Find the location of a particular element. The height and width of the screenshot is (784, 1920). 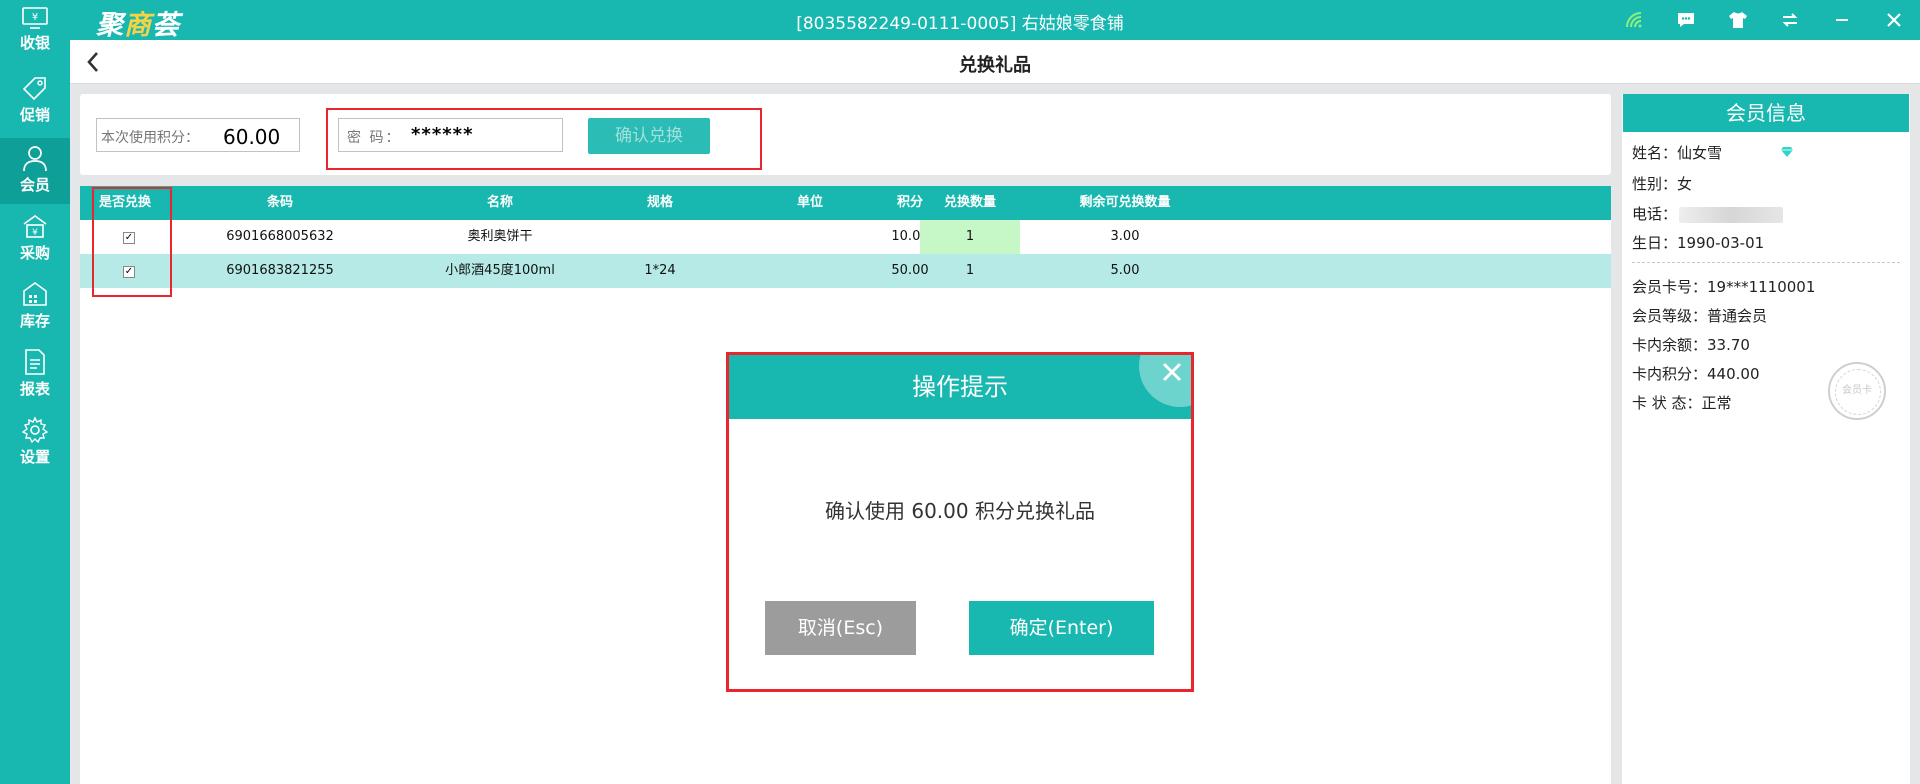

member-name: 姓名：仙女雪 is located at coordinates (1712, 152).